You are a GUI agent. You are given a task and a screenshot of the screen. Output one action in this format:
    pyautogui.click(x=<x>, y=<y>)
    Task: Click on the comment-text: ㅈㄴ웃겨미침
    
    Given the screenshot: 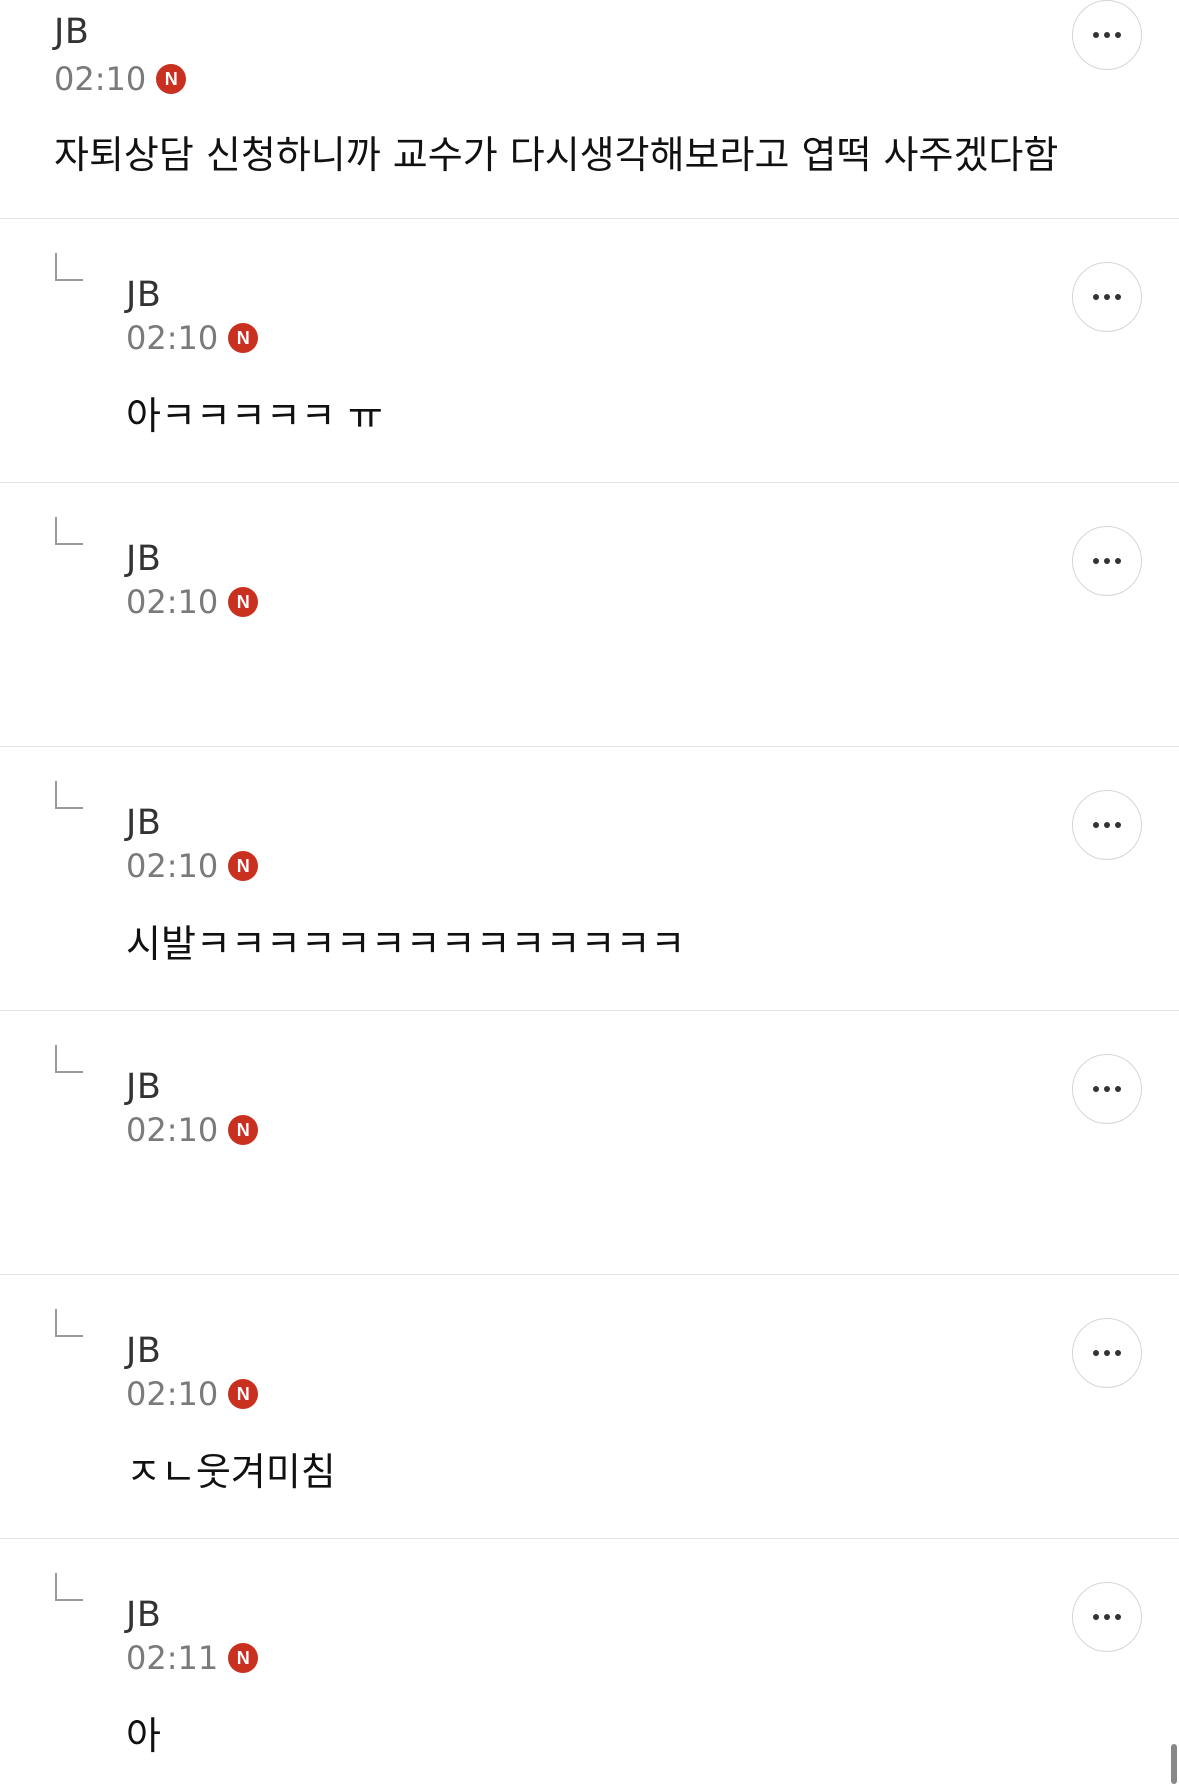 What is the action you would take?
    pyautogui.click(x=231, y=1472)
    